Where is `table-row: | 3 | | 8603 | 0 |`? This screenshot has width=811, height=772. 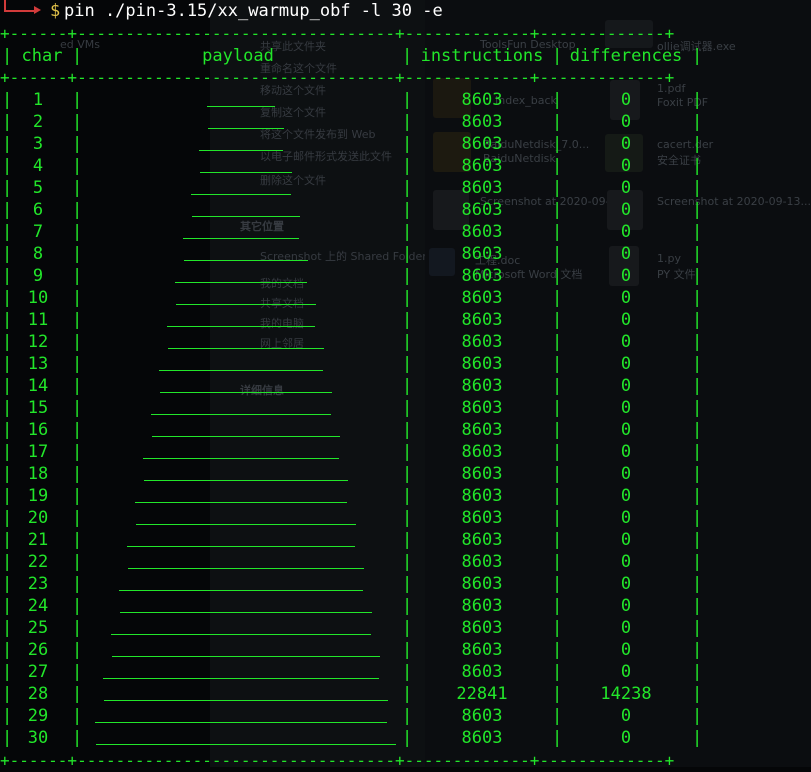
table-row: | 3 | | 8603 | 0 | is located at coordinates (405, 144).